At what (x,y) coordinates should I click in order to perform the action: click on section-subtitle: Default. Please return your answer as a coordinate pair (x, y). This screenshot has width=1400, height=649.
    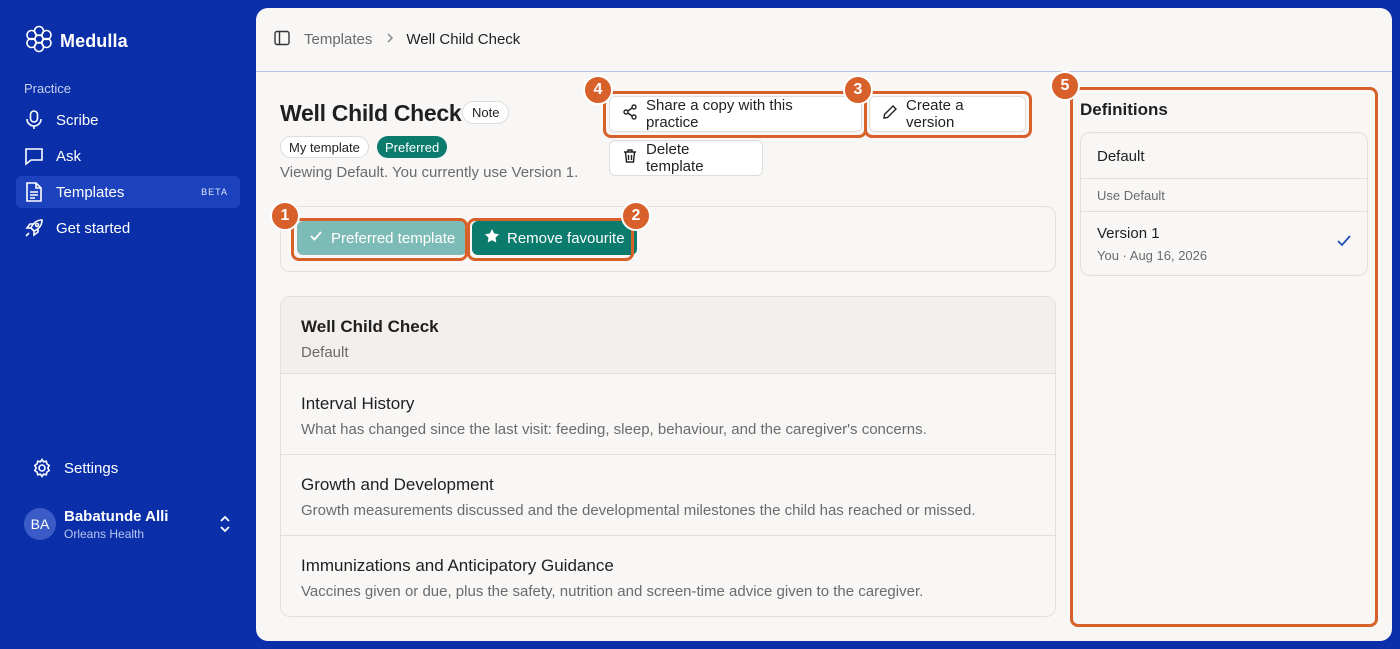
    Looking at the image, I should click on (325, 352).